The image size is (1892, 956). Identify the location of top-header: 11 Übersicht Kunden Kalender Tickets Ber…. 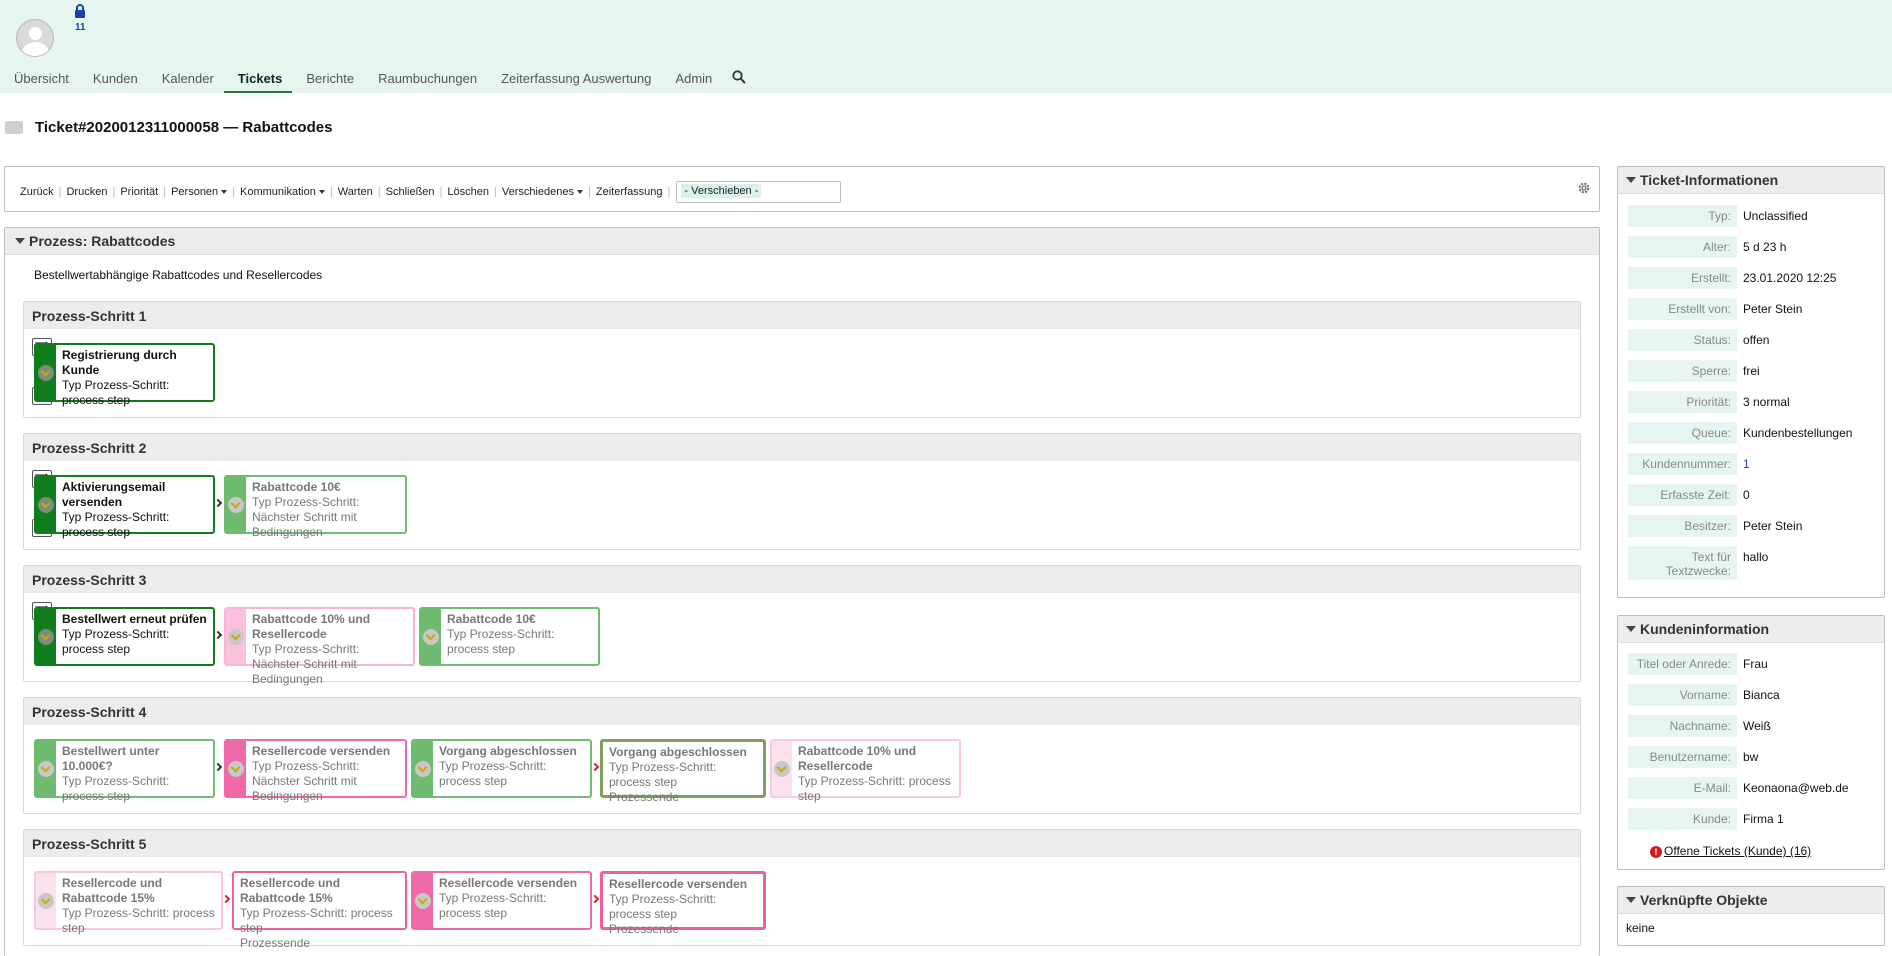
(946, 46).